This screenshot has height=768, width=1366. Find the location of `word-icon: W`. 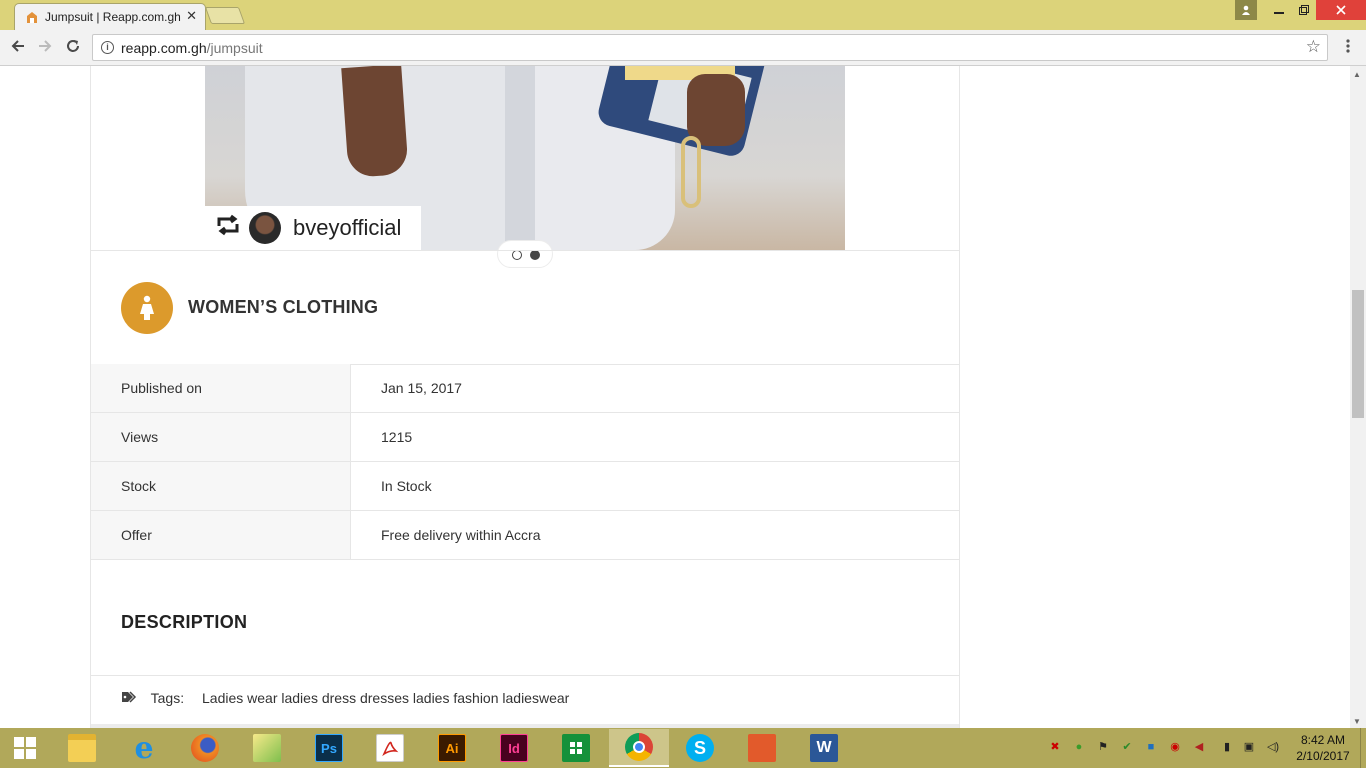

word-icon: W is located at coordinates (824, 748).